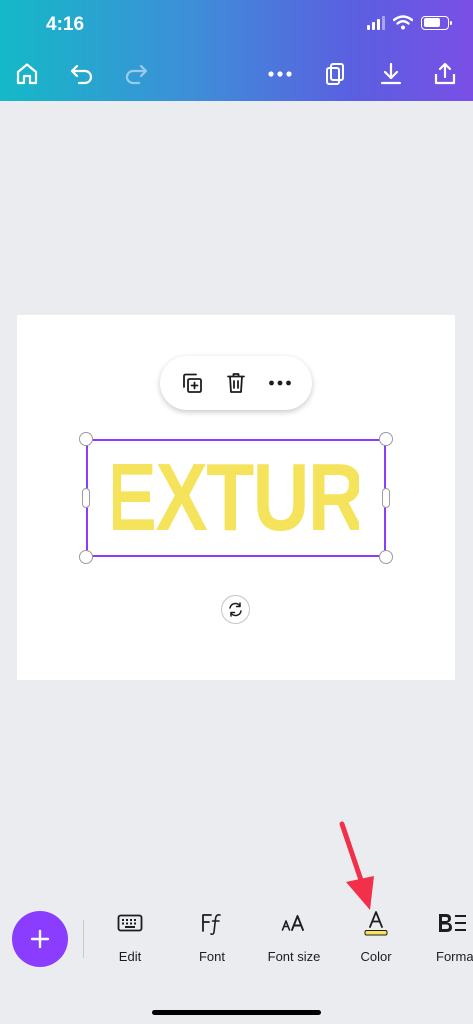 This screenshot has width=473, height=1024. What do you see at coordinates (294, 956) in the screenshot?
I see `font-size-tool-label: Font size` at bounding box center [294, 956].